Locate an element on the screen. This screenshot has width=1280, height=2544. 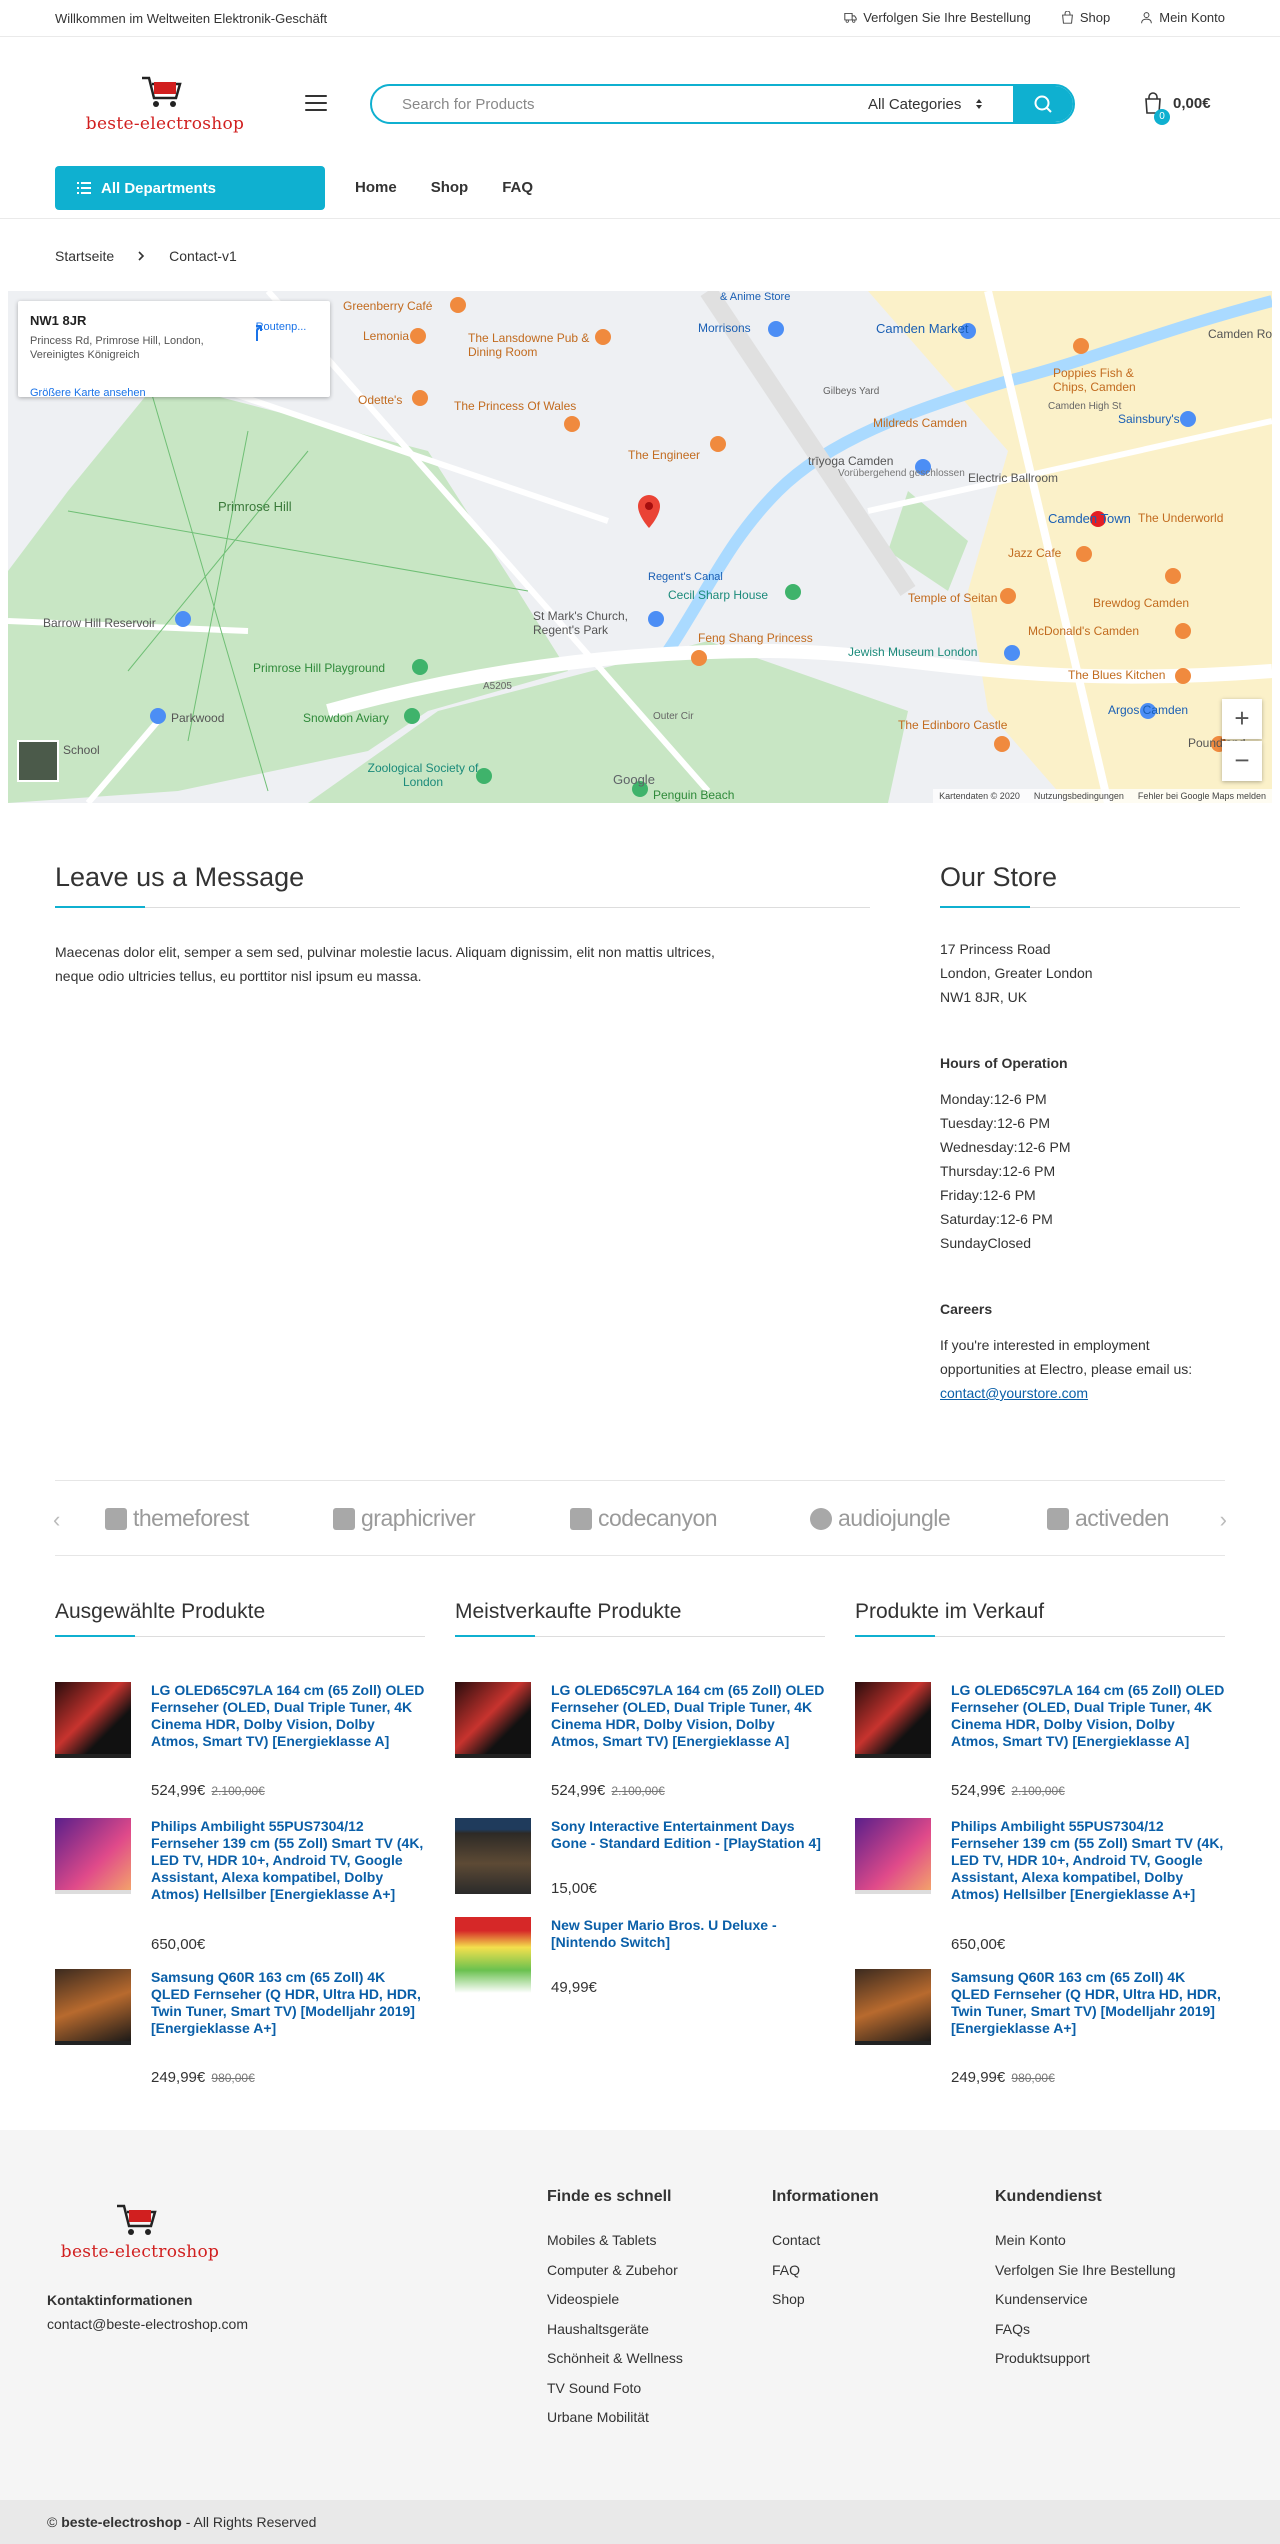
search-icon is located at coordinates (1043, 104).